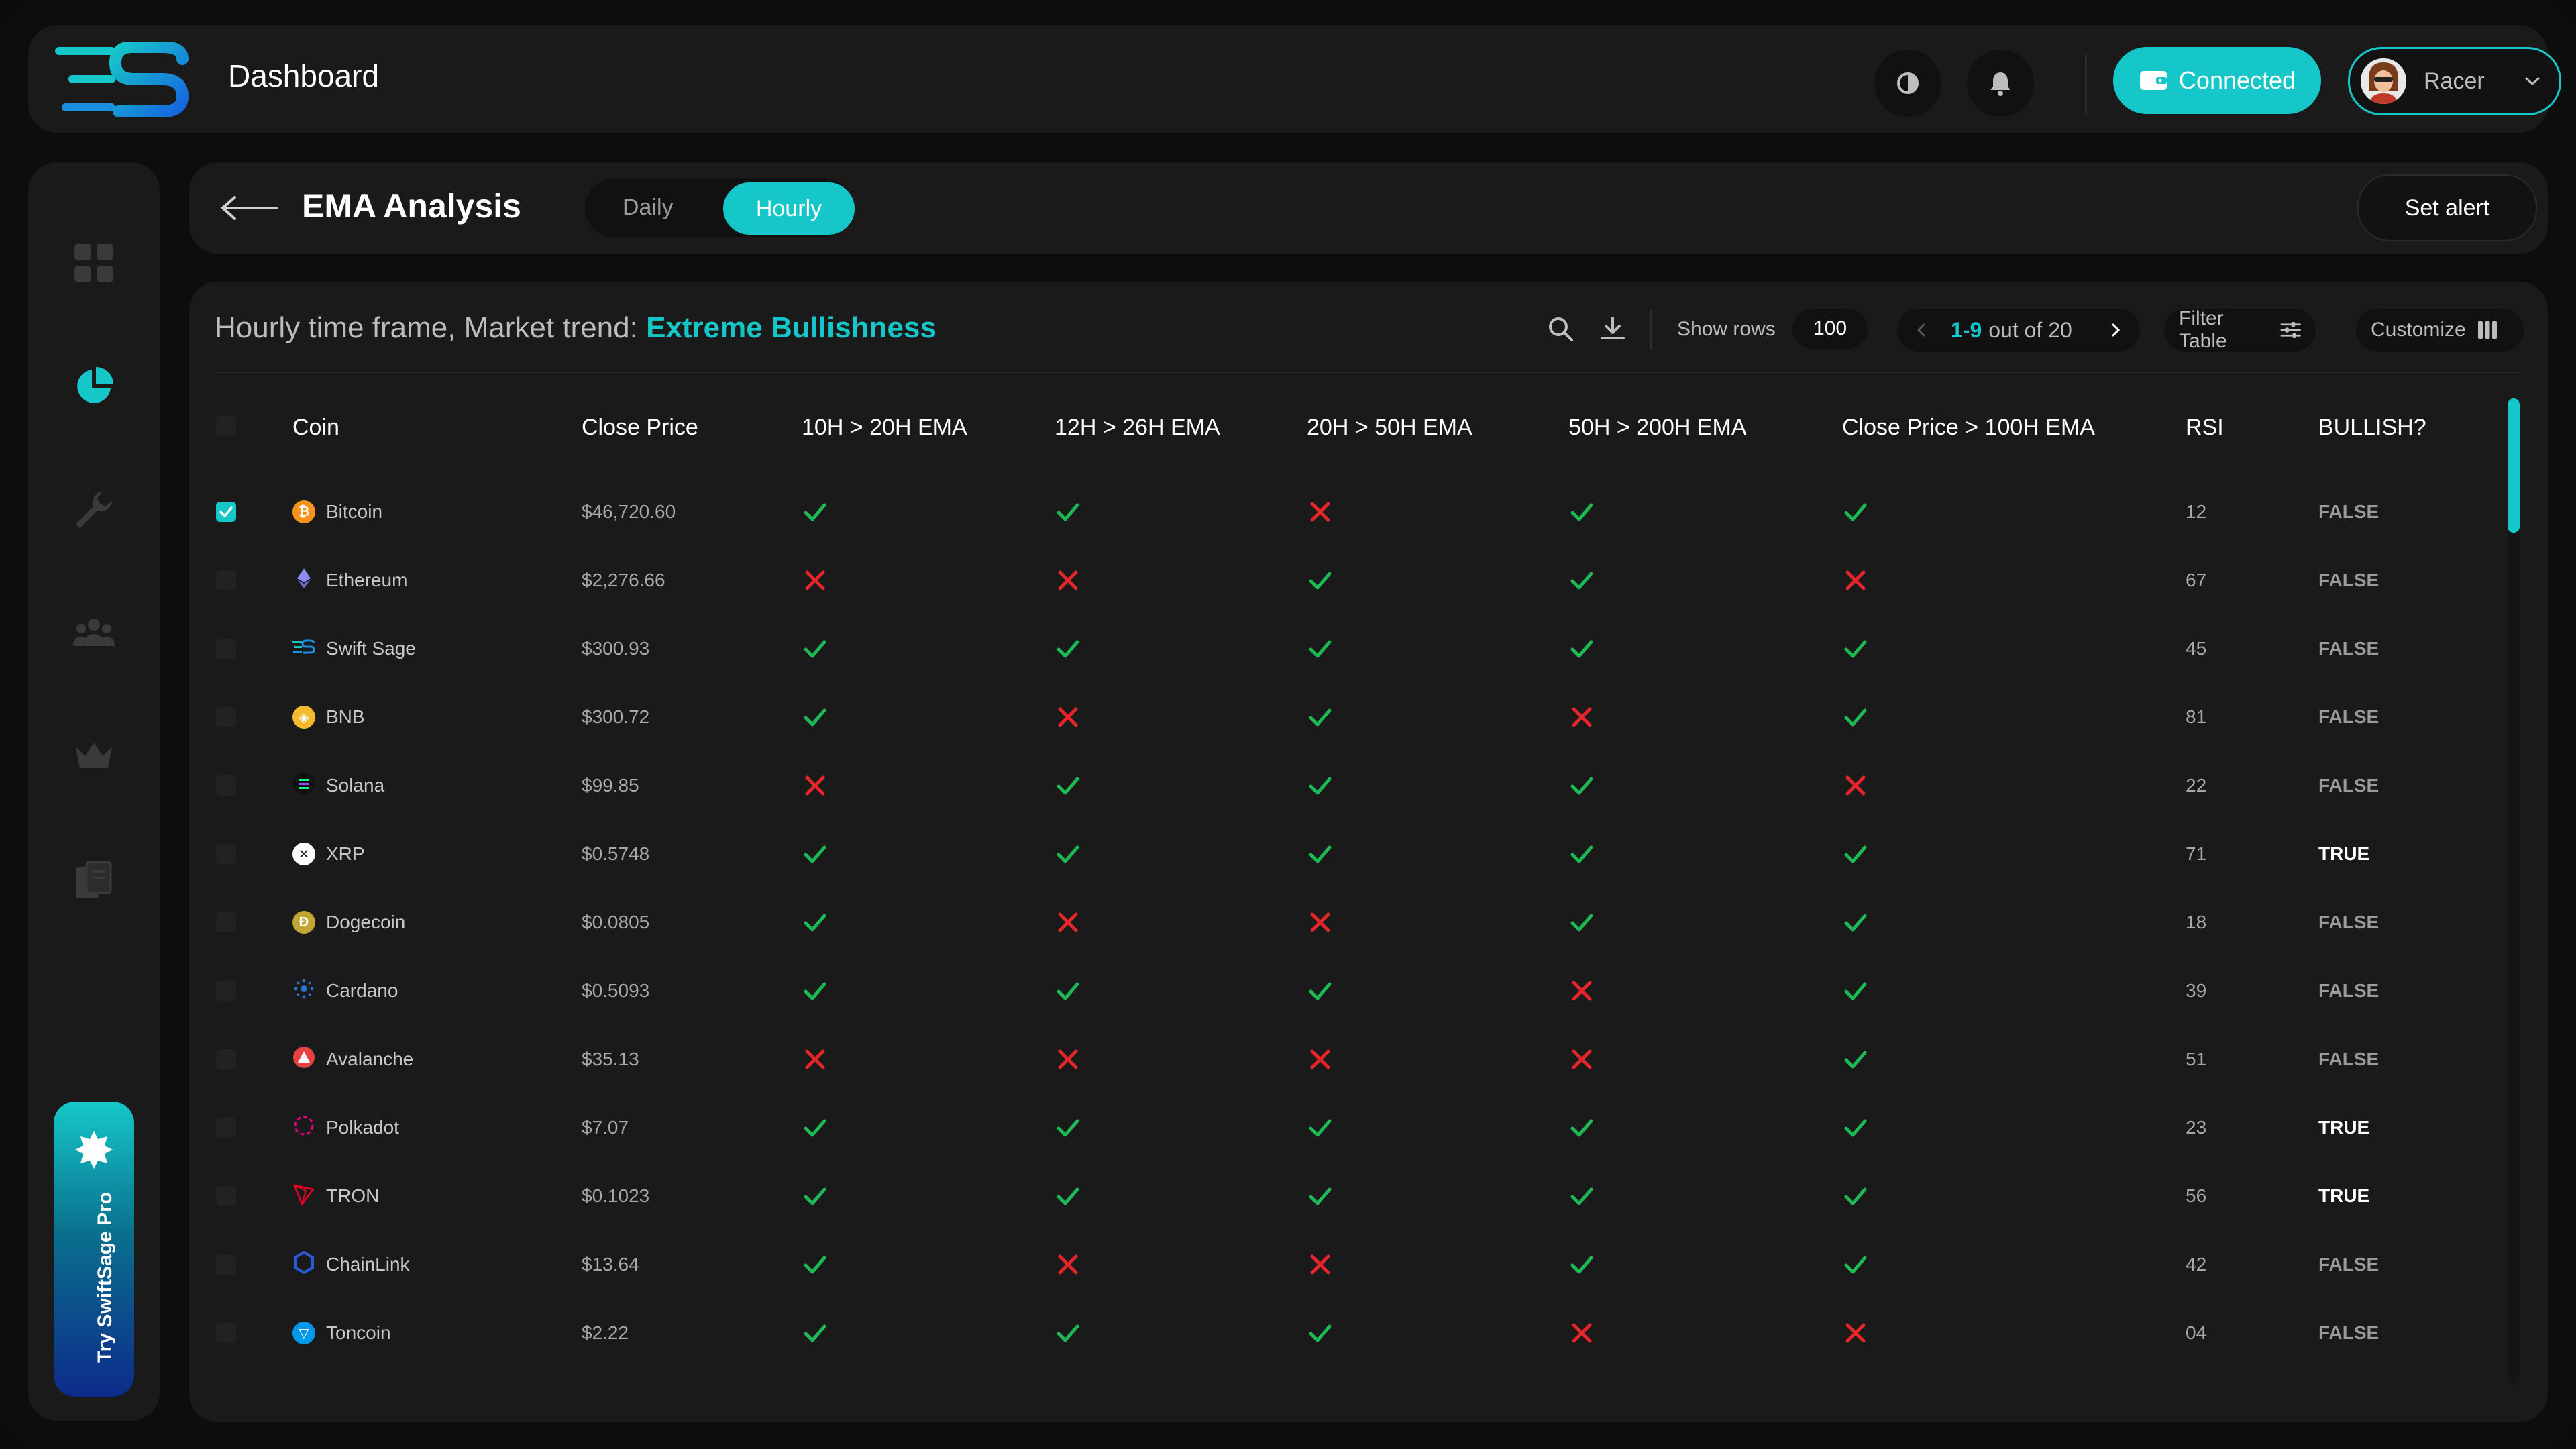  What do you see at coordinates (2205, 428) in the screenshot?
I see `column-header-rsi: RSI` at bounding box center [2205, 428].